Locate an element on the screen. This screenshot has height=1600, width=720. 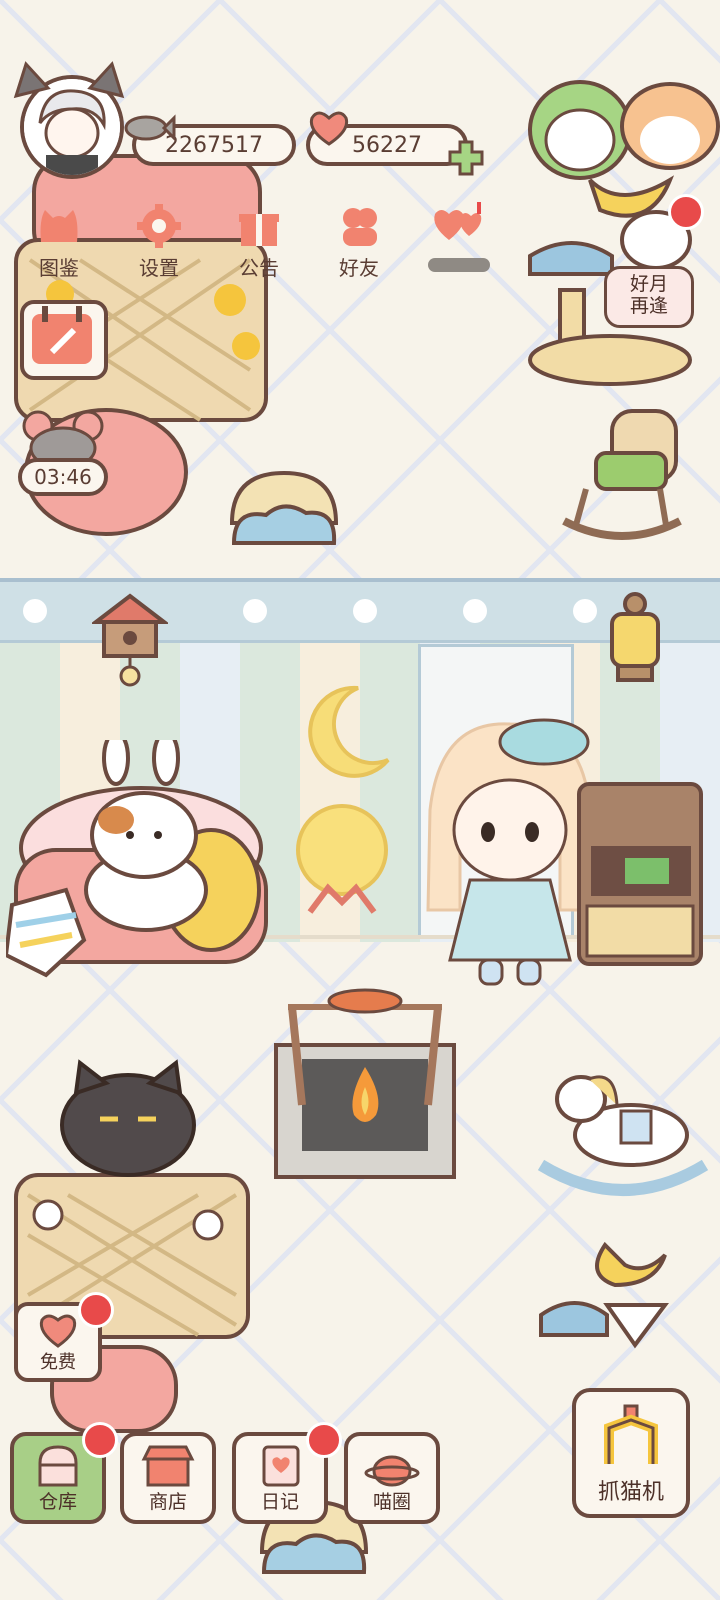
moon-lamp-icon is located at coordinates (342, 800).